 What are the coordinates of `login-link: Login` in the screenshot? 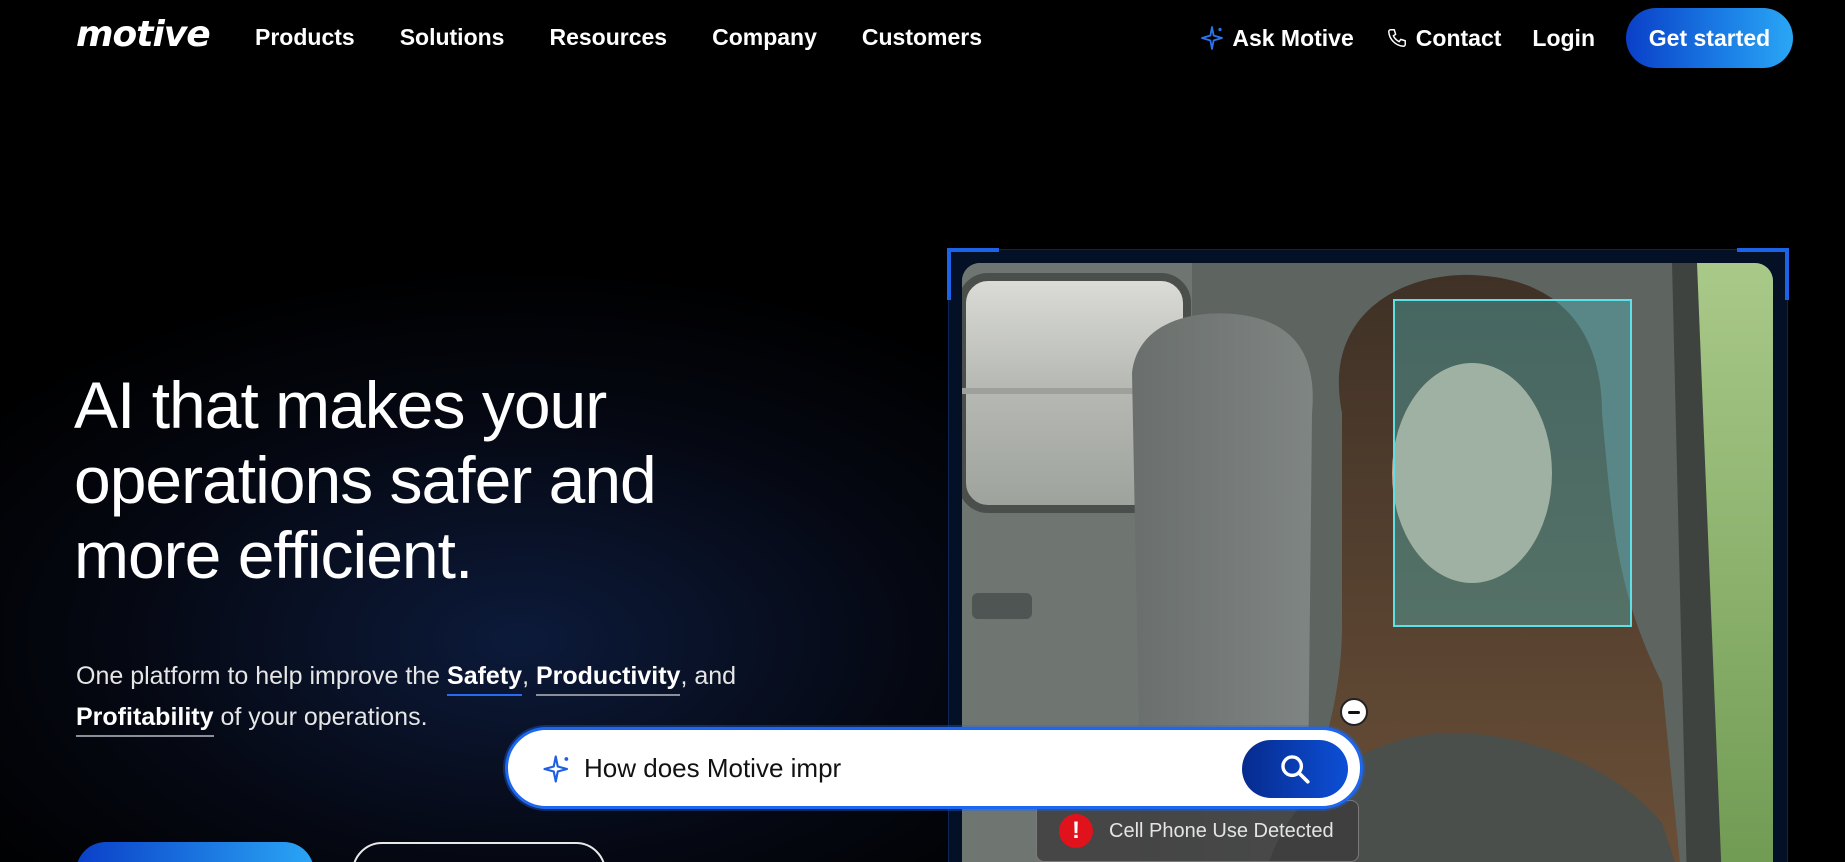 It's located at (1563, 38).